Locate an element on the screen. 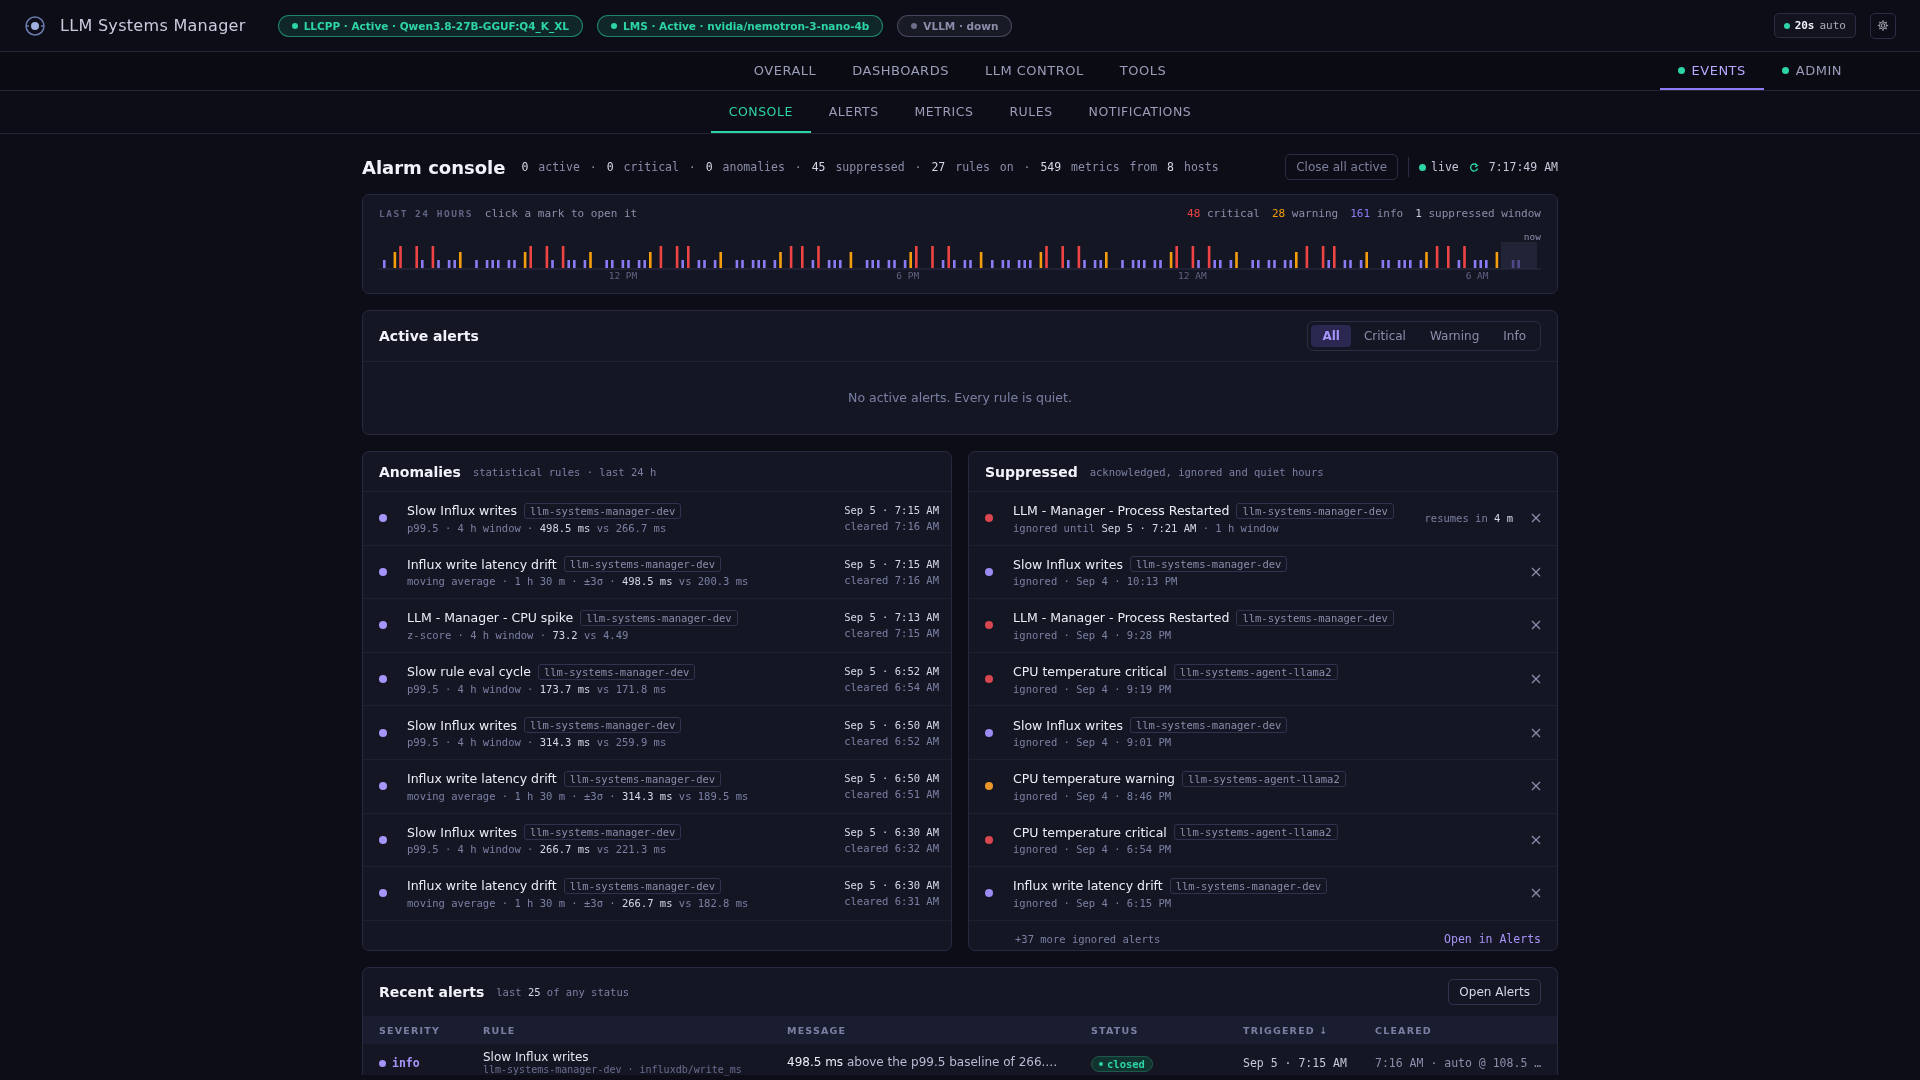  alert-name: Slow rule eval cycle is located at coordinates (469, 672).